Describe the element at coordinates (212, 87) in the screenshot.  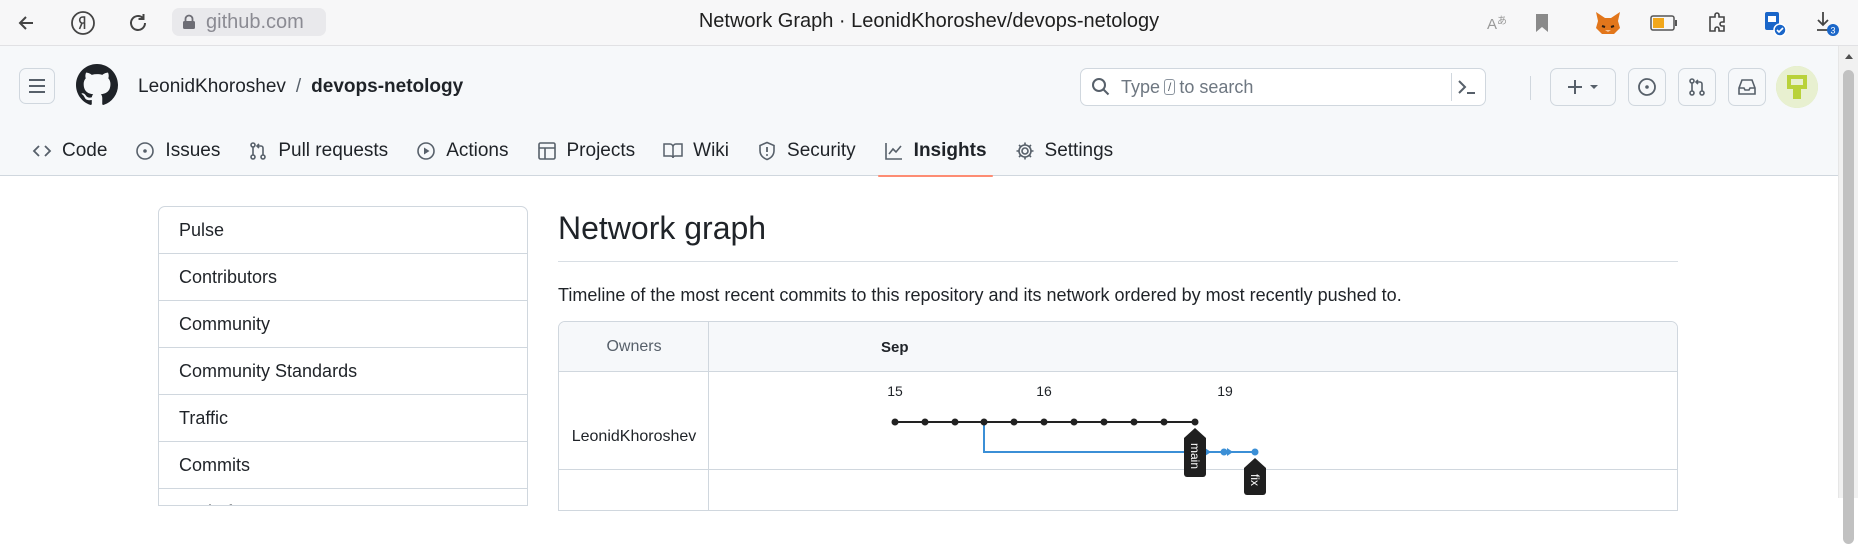
I see `breadcrumb-owner-link: LeonidKhoroshev` at that location.